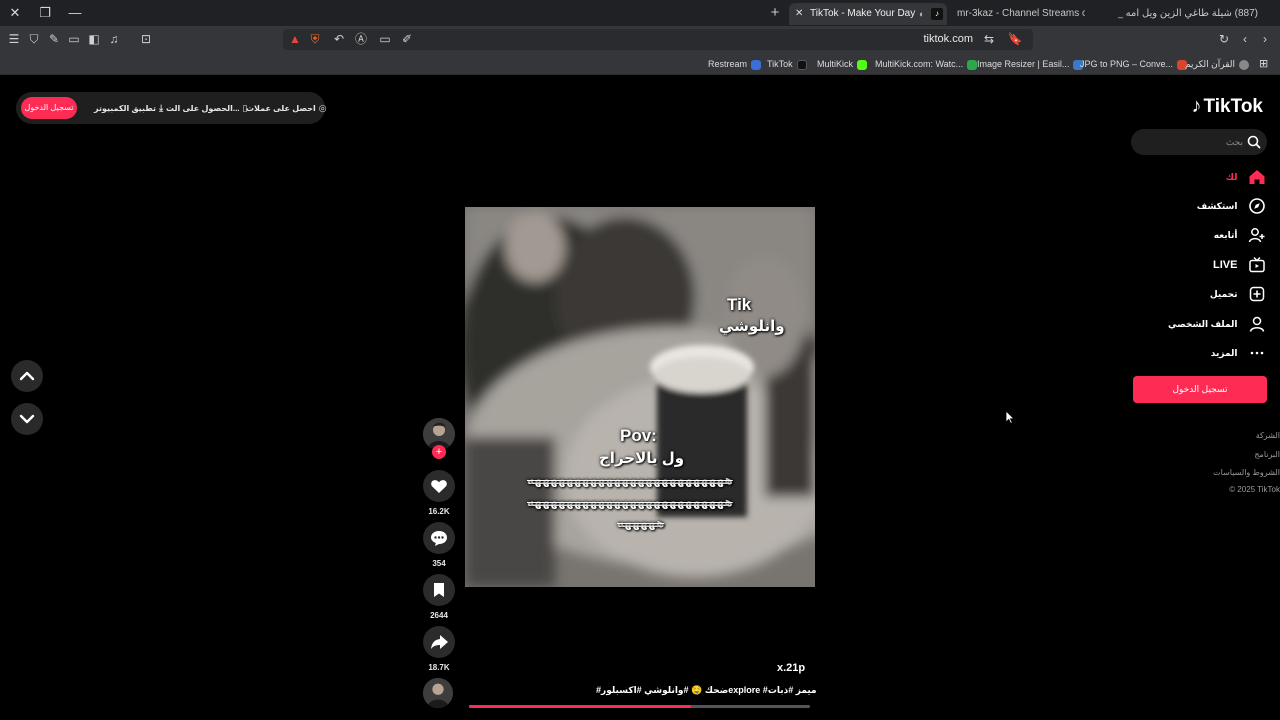  What do you see at coordinates (439, 615) in the screenshot?
I see `save-count: 2644` at bounding box center [439, 615].